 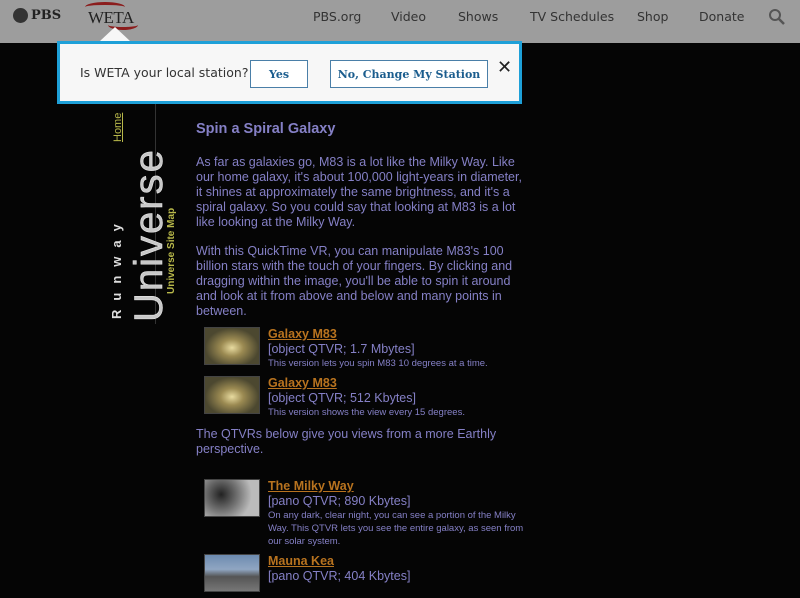 I want to click on nav-video: Video, so click(x=408, y=16).